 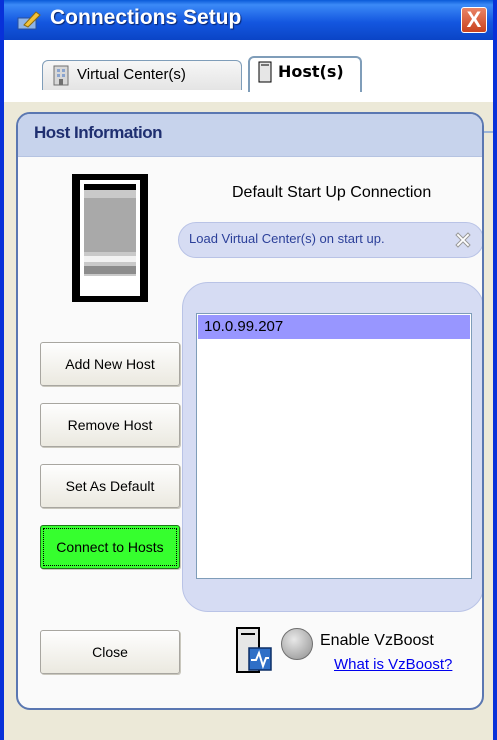 I want to click on building-icon, so click(x=61, y=75).